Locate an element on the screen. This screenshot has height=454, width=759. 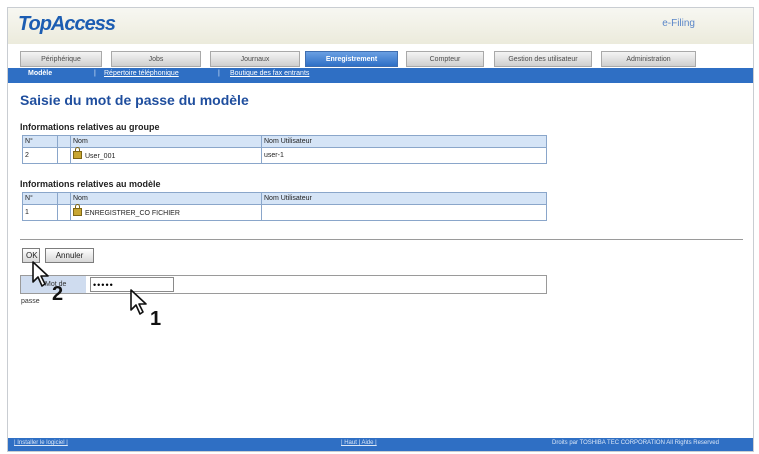
row-user is located at coordinates (404, 212).